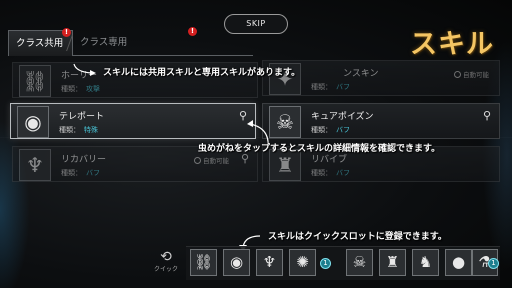 This screenshot has height=288, width=512. I want to click on skill-type: 種類： 特殊, so click(78, 130).